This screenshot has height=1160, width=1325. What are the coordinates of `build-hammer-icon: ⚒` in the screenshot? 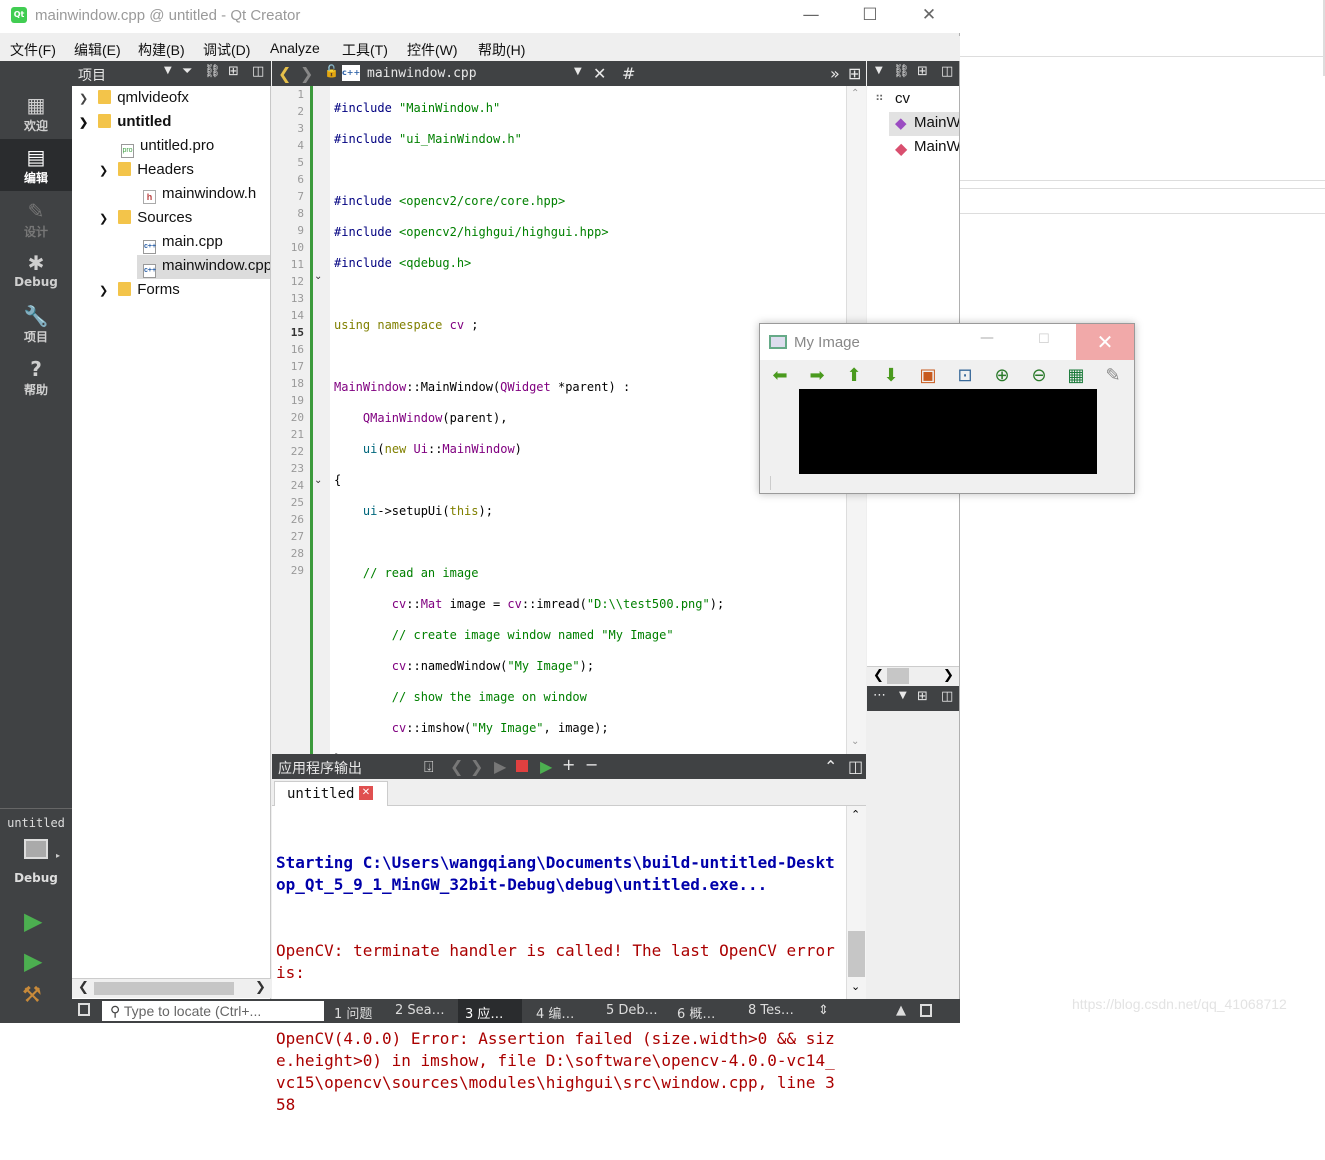 It's located at (32, 995).